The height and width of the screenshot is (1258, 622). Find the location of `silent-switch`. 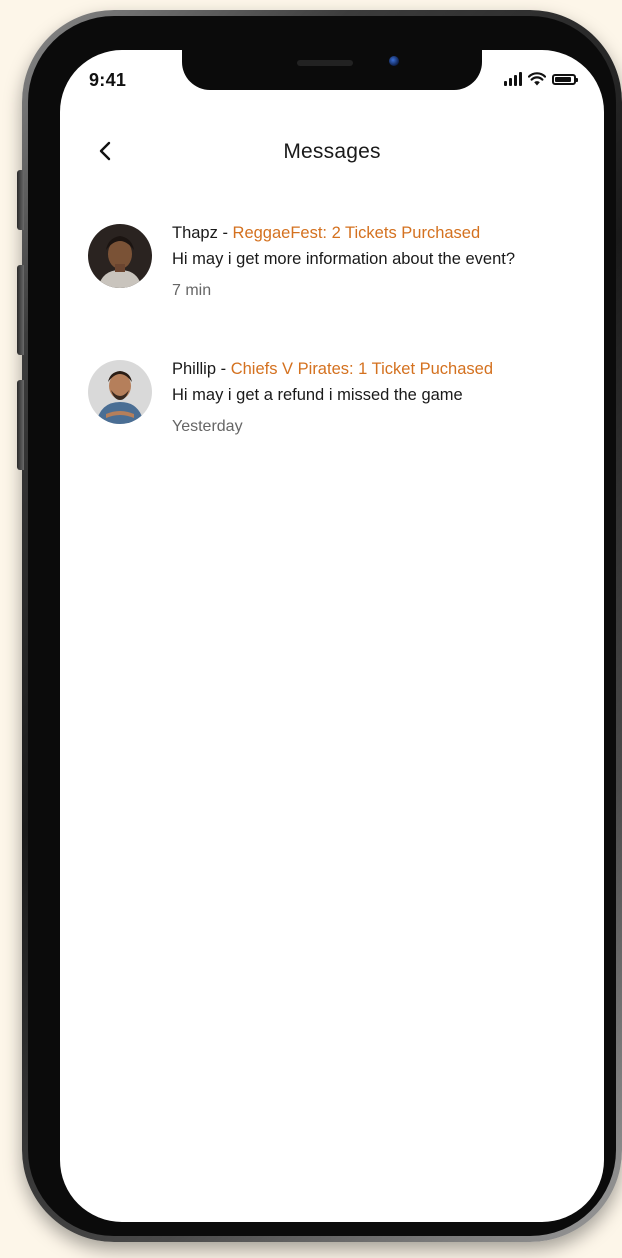

silent-switch is located at coordinates (20, 200).